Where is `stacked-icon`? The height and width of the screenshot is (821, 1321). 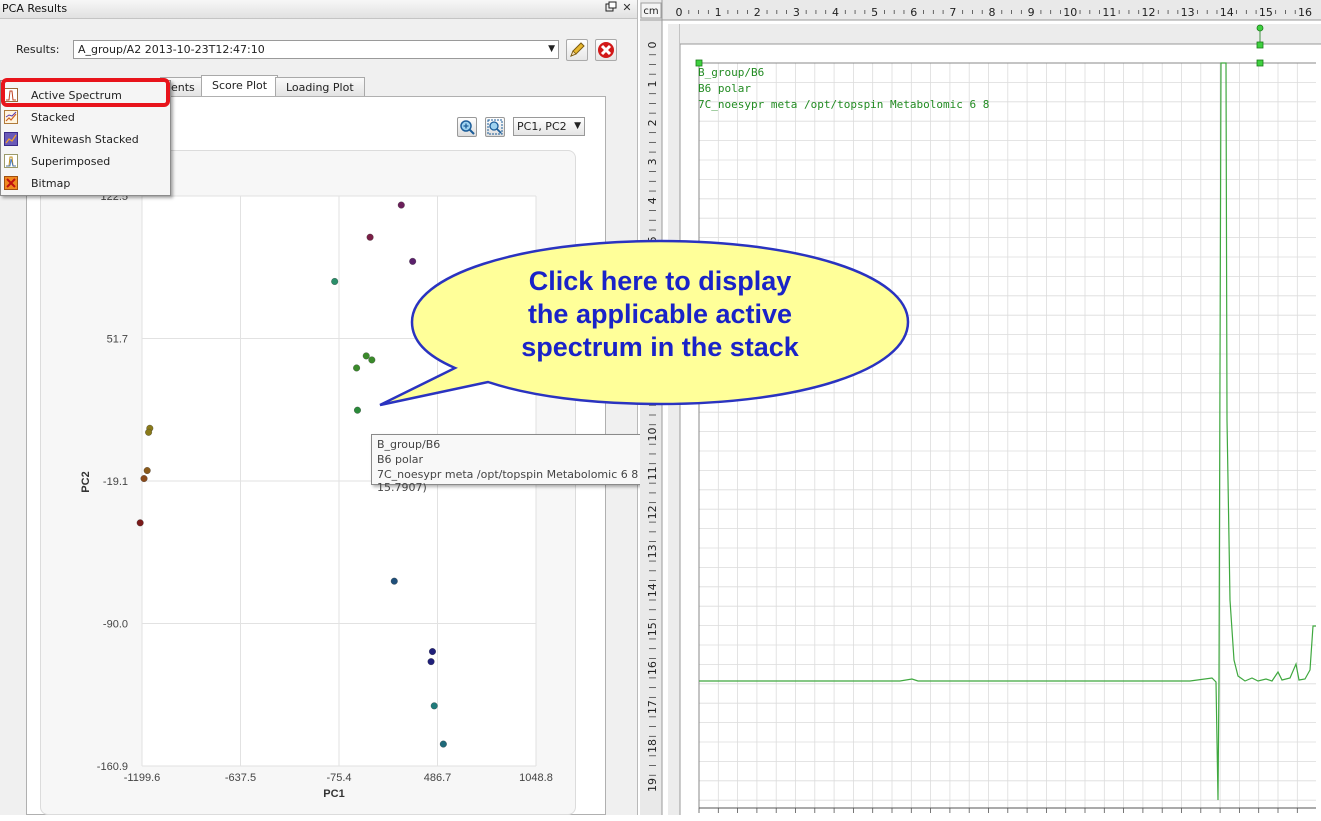 stacked-icon is located at coordinates (11, 117).